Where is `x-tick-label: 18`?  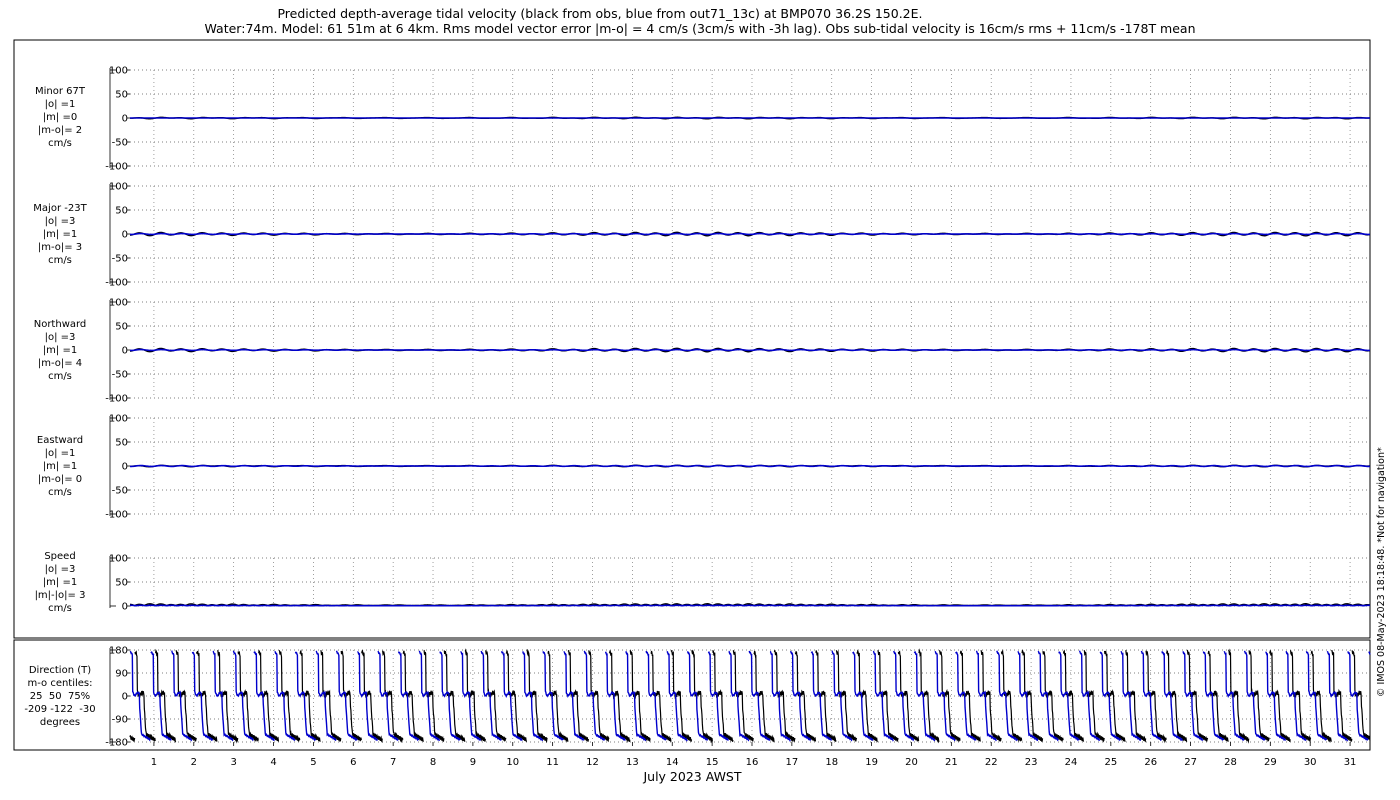
x-tick-label: 18 is located at coordinates (831, 762).